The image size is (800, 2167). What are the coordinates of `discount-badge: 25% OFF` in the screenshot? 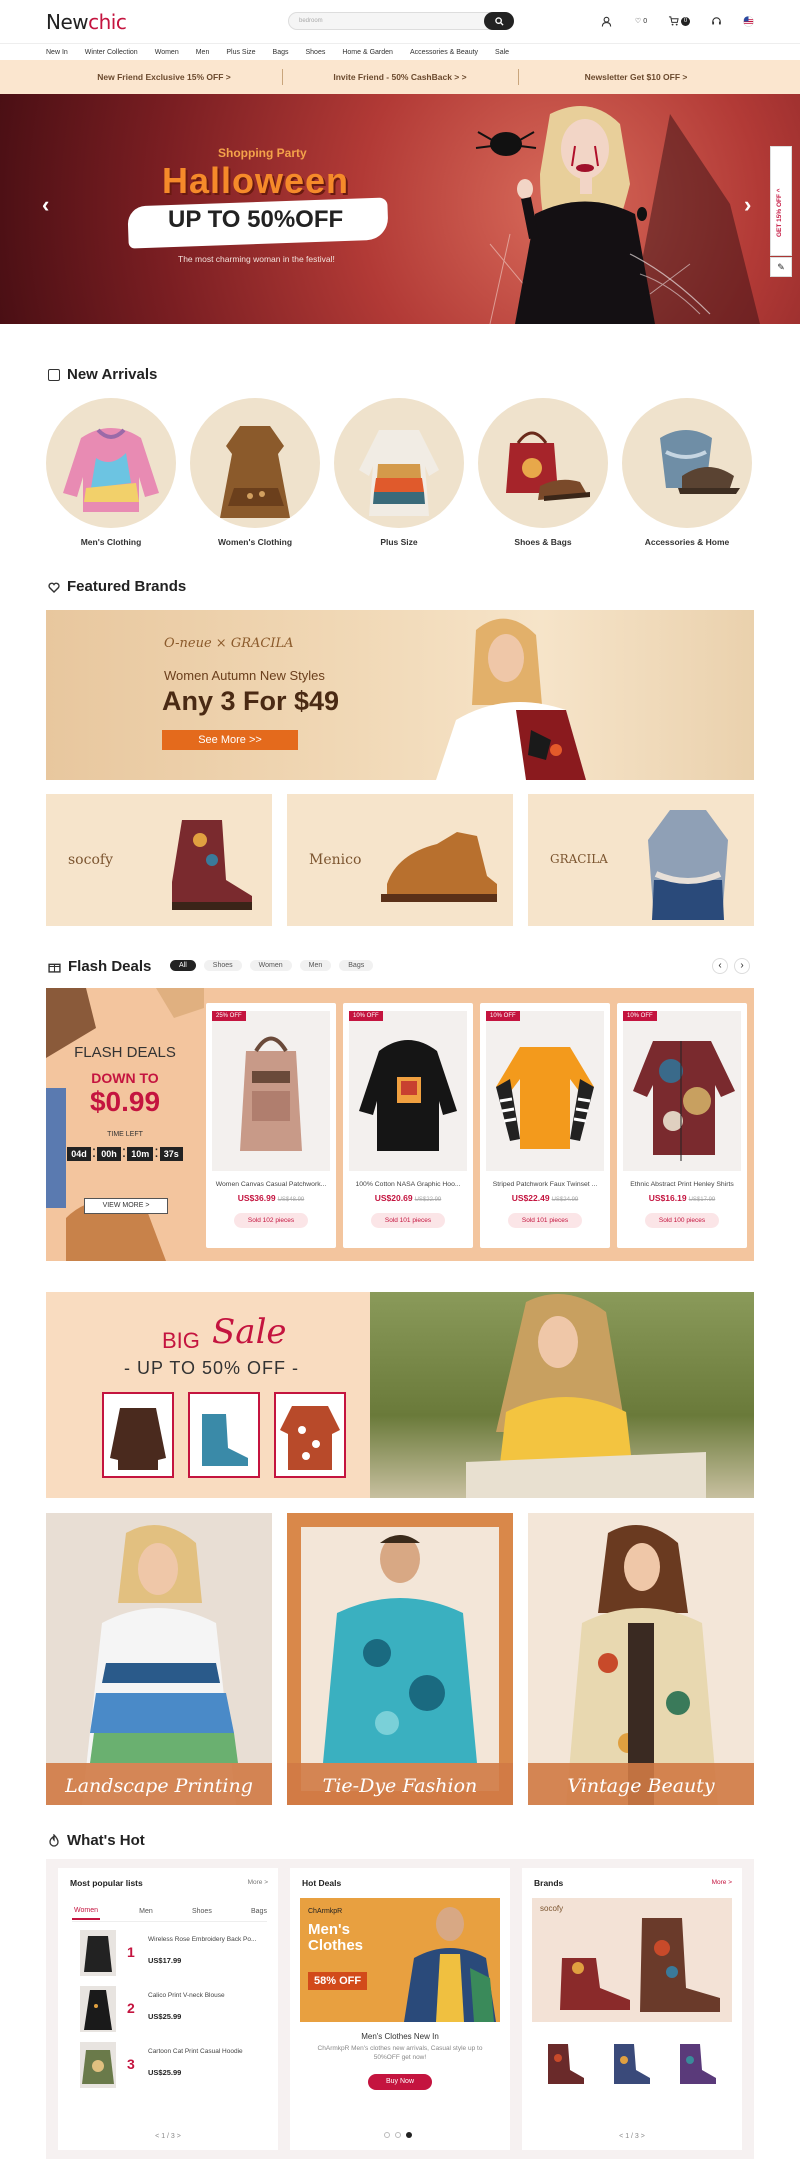 It's located at (229, 1016).